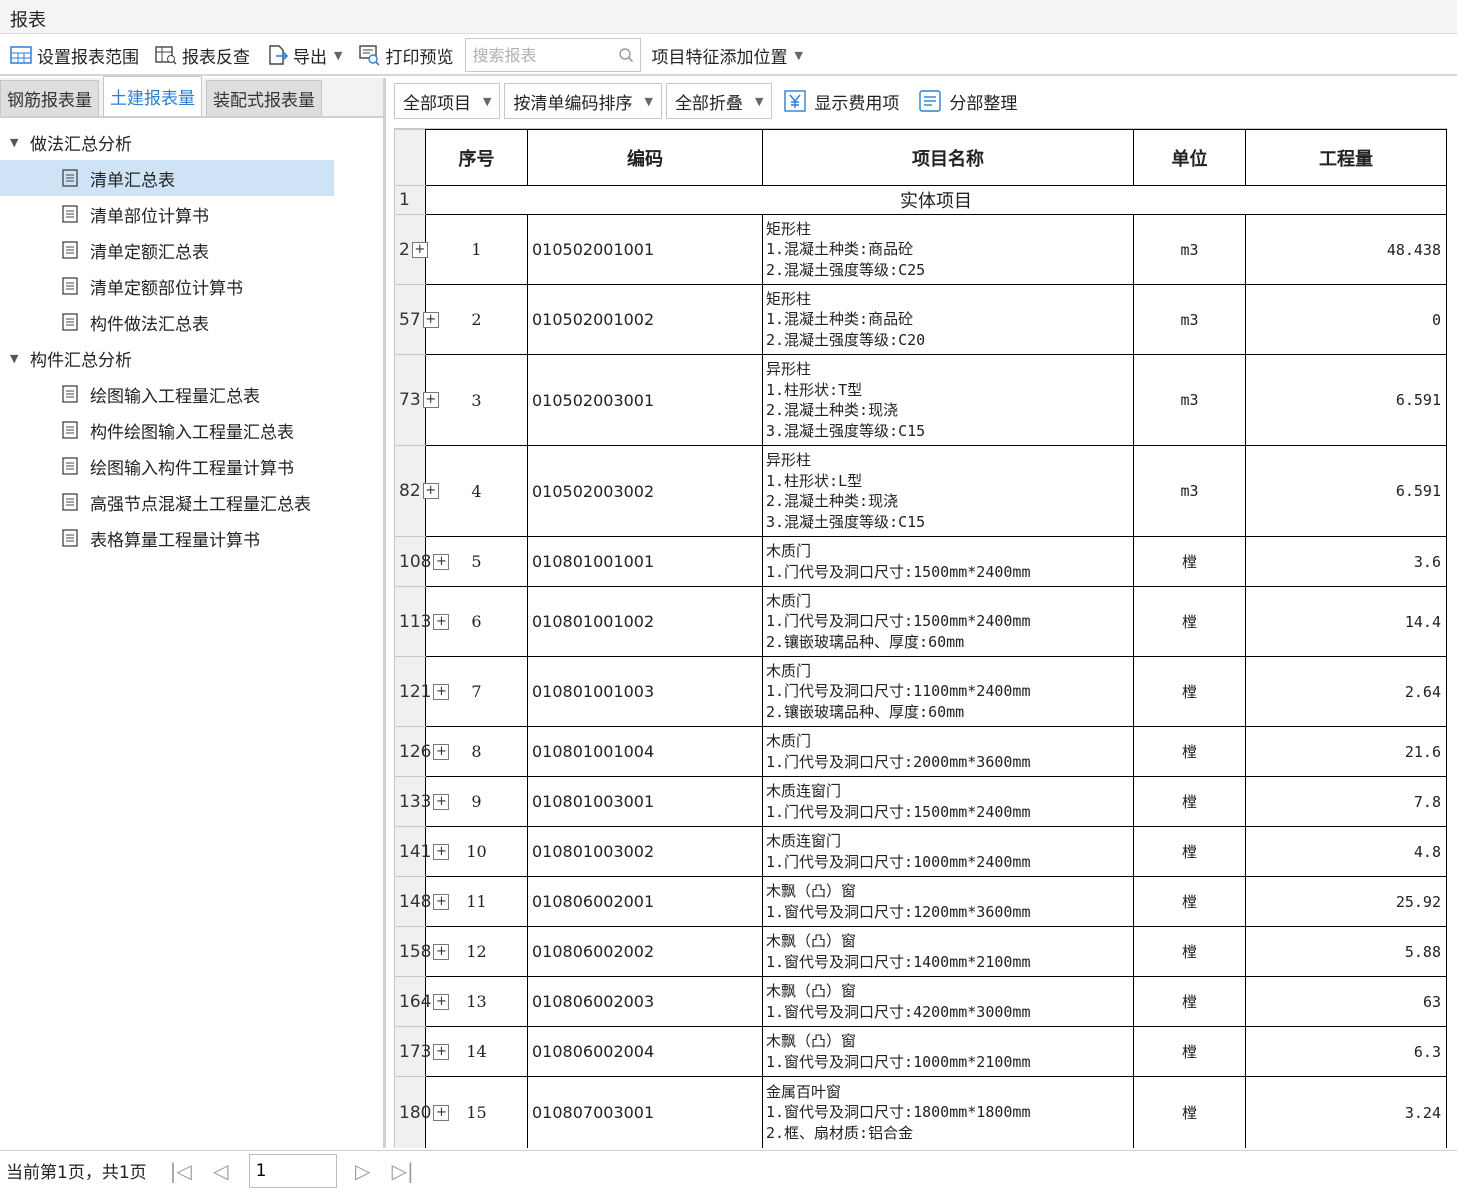  What do you see at coordinates (476, 157) in the screenshot?
I see `col-header-seq: 序号` at bounding box center [476, 157].